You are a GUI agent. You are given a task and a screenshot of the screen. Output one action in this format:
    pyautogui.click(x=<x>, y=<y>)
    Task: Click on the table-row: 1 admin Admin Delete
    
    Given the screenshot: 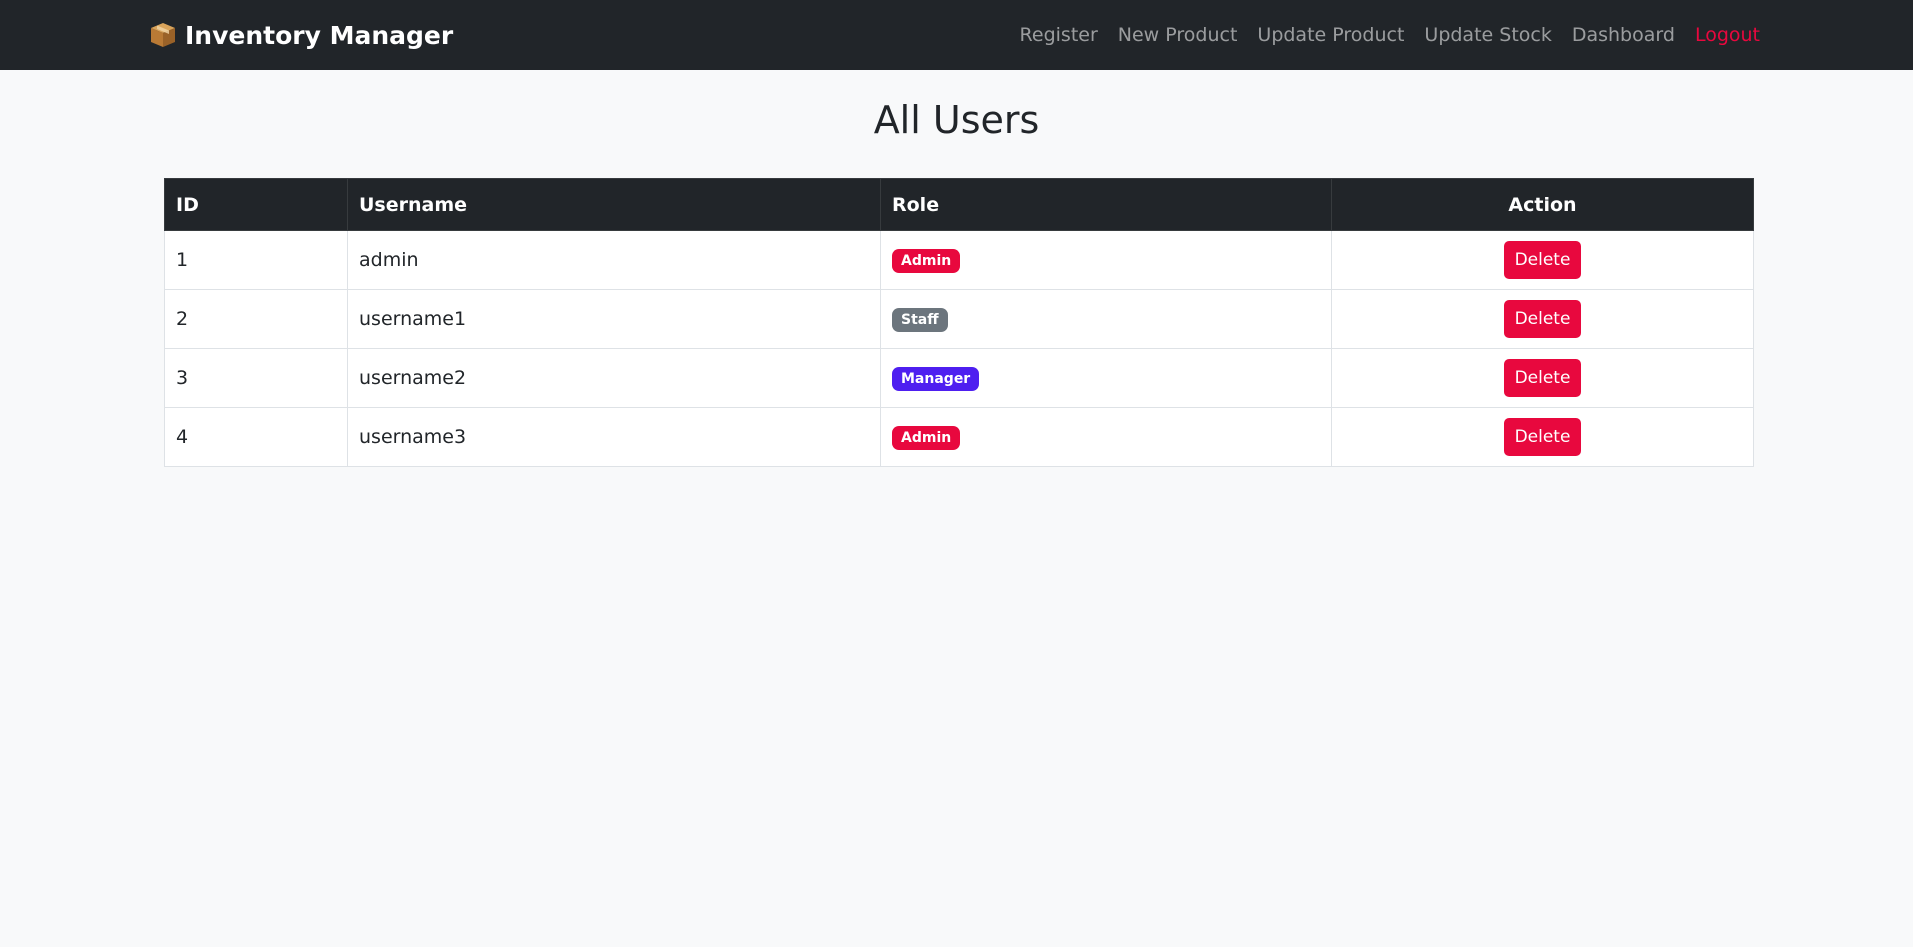 What is the action you would take?
    pyautogui.click(x=959, y=260)
    